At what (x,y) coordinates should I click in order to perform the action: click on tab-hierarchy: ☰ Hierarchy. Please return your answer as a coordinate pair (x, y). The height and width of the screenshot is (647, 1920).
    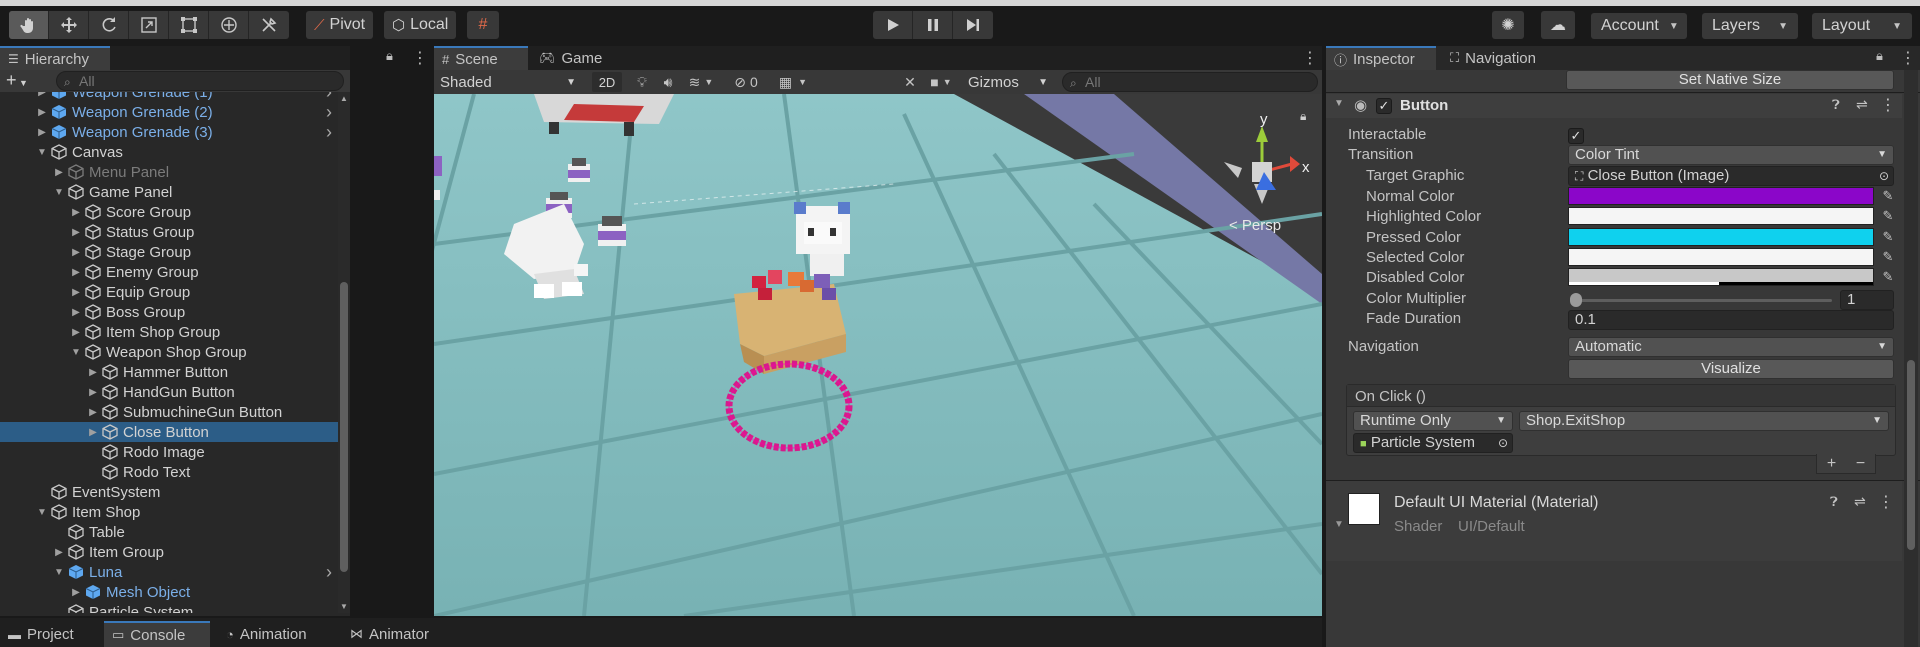
    Looking at the image, I should click on (55, 58).